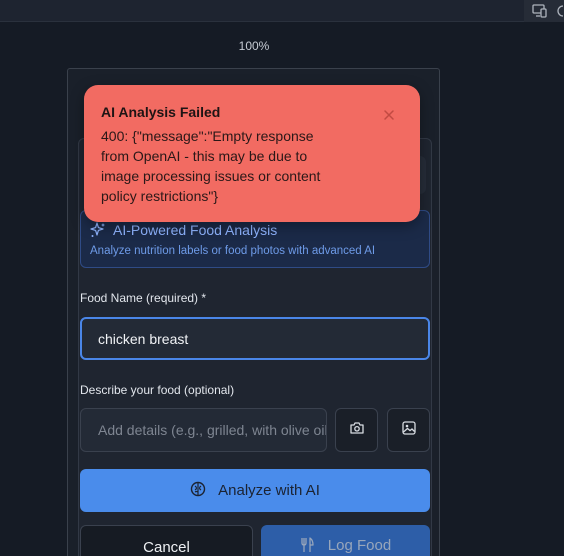 The width and height of the screenshot is (564, 556). I want to click on analyze-with-ai-button: Analyze with AI, so click(255, 490).